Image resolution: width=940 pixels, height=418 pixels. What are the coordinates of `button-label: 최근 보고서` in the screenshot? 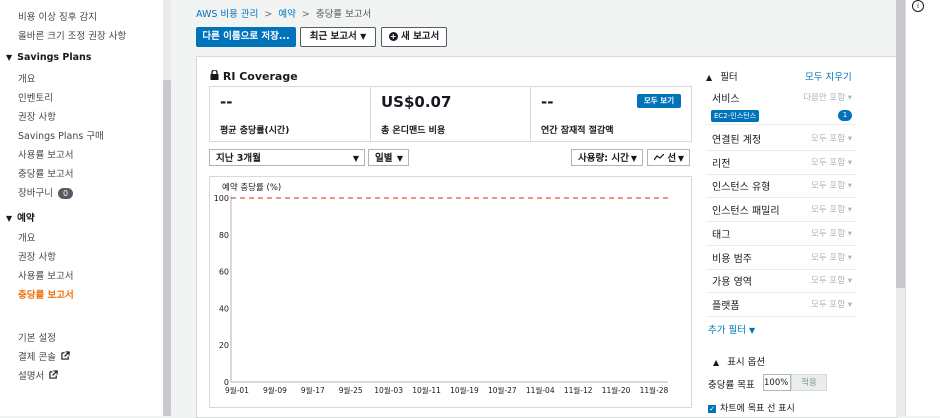 It's located at (333, 36).